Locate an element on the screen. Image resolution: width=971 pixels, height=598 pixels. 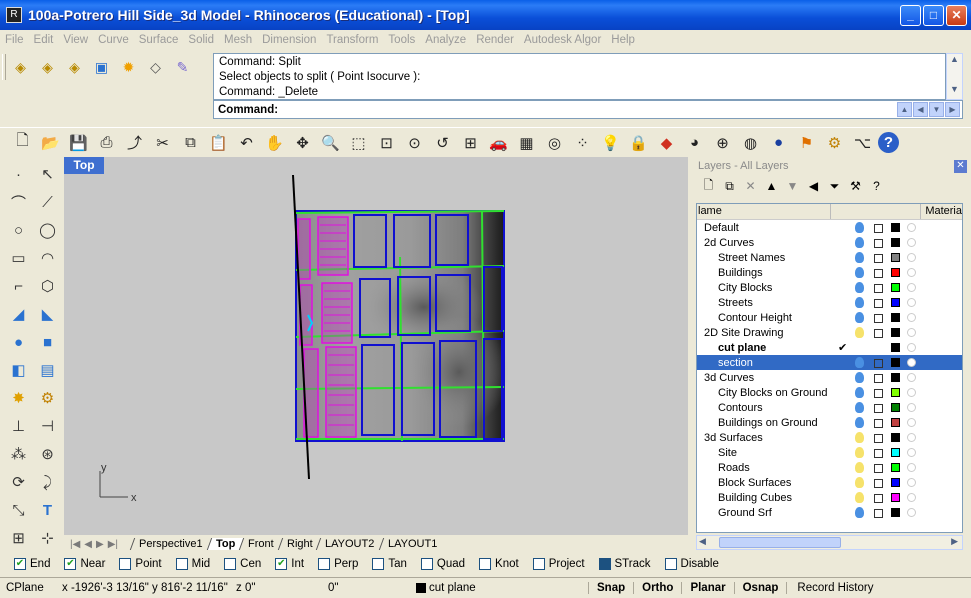
next-tab-icon: ▶ is located at coordinates (100, 544).